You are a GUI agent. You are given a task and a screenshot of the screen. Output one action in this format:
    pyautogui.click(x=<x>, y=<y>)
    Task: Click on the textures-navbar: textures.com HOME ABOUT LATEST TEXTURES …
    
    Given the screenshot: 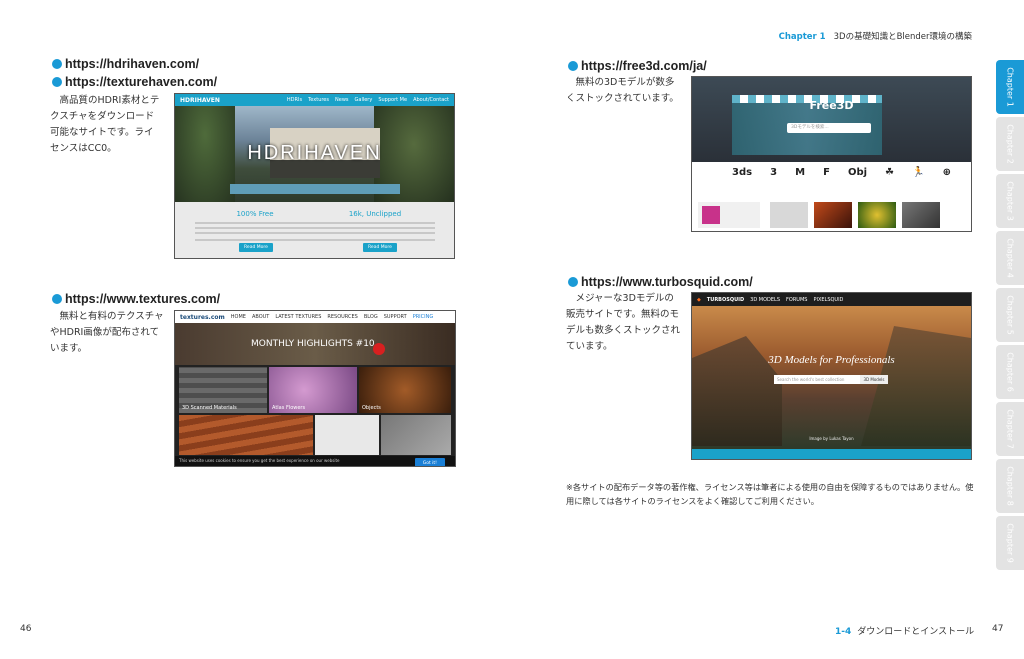 What is the action you would take?
    pyautogui.click(x=315, y=317)
    